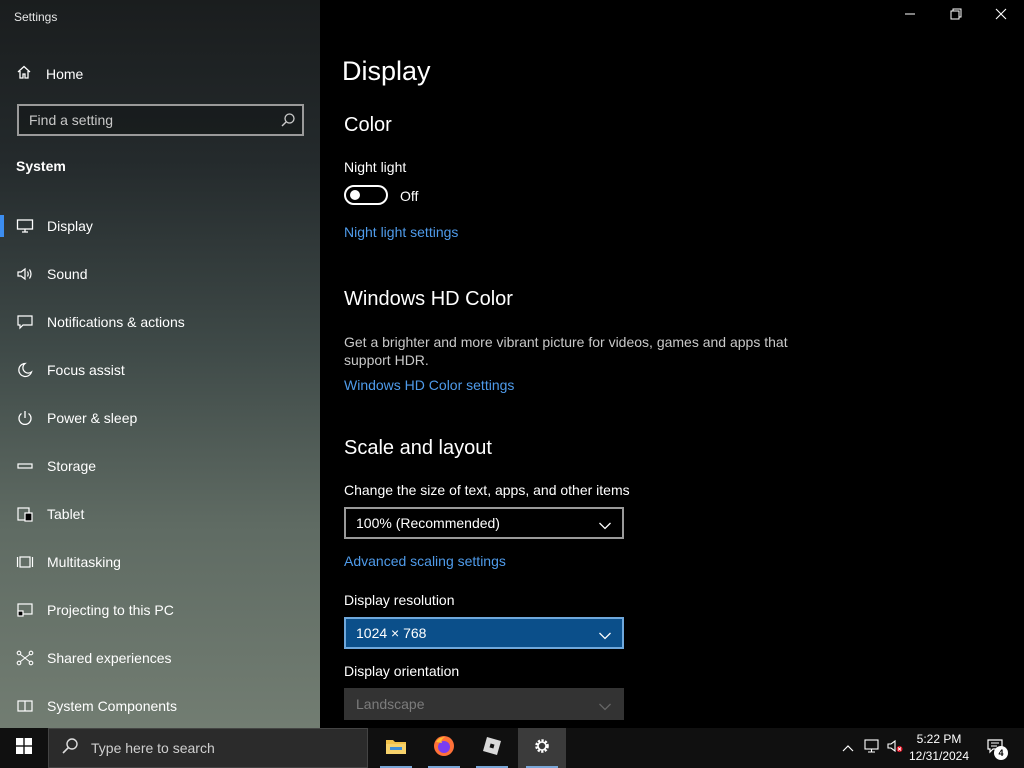 The height and width of the screenshot is (768, 1024). What do you see at coordinates (41, 166) in the screenshot?
I see `section-label-system: System` at bounding box center [41, 166].